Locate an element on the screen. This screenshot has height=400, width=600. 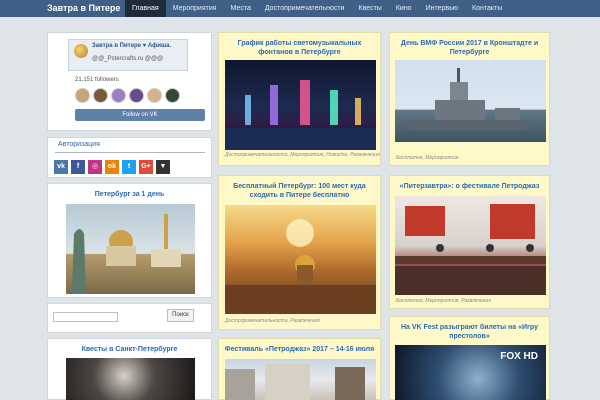
post-image-fountains is located at coordinates (300, 105).